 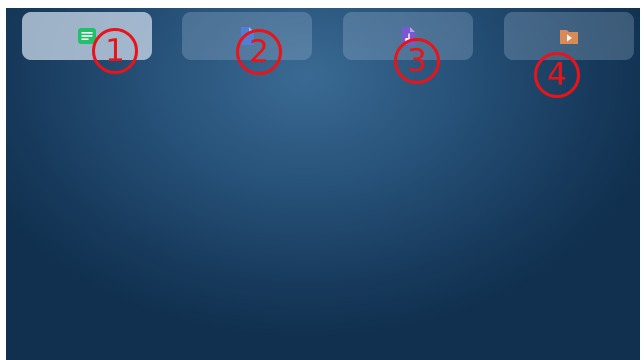 I want to click on step-marker-2: 2, so click(x=259, y=52).